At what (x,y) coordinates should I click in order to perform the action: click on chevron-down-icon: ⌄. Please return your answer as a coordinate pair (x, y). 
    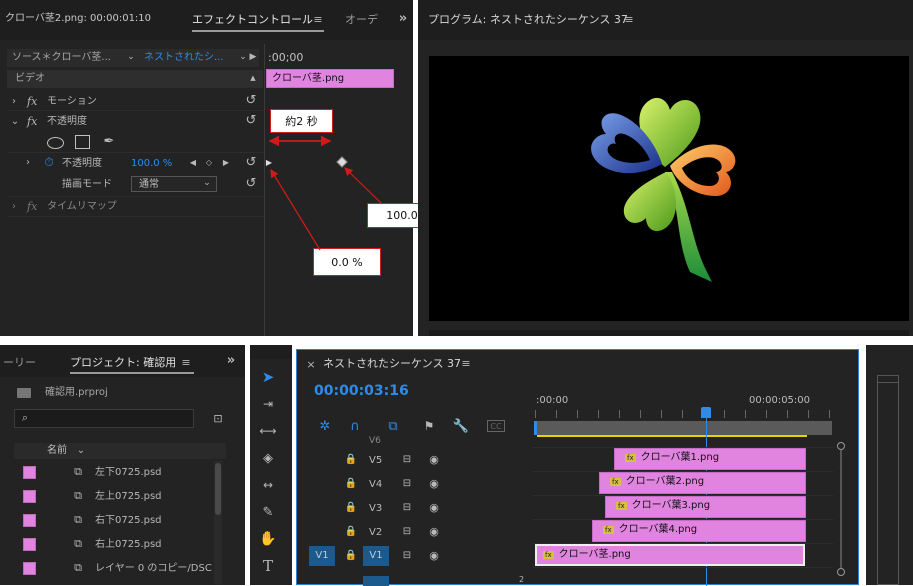
    Looking at the image, I should click on (131, 57).